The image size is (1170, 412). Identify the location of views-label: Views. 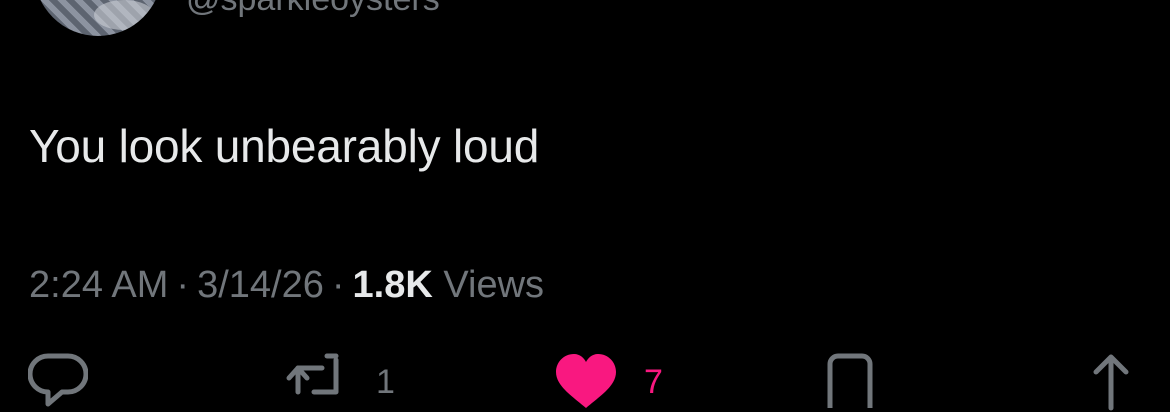
(494, 285).